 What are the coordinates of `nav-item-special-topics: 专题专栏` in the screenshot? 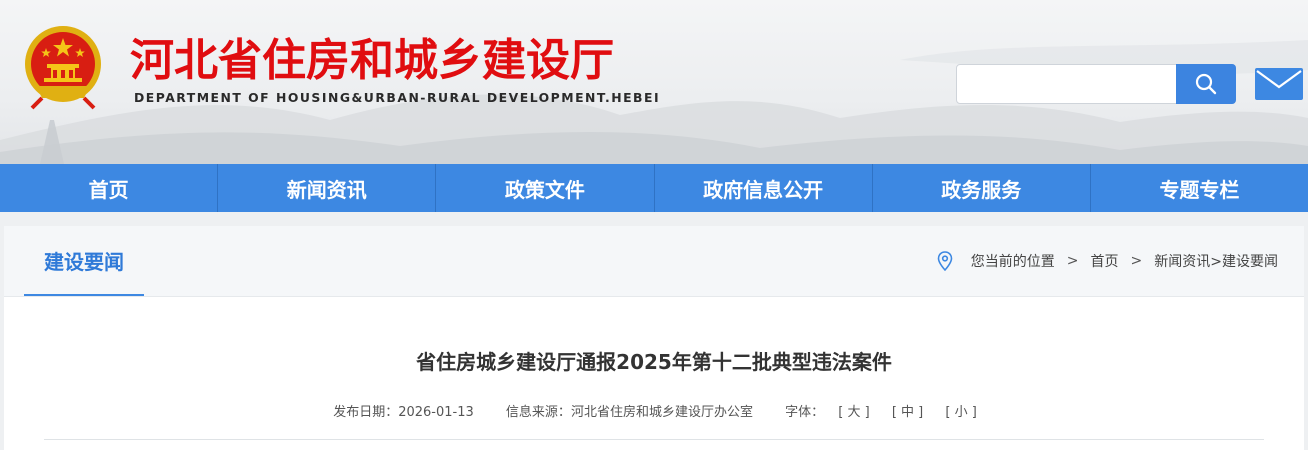 It's located at (1199, 188).